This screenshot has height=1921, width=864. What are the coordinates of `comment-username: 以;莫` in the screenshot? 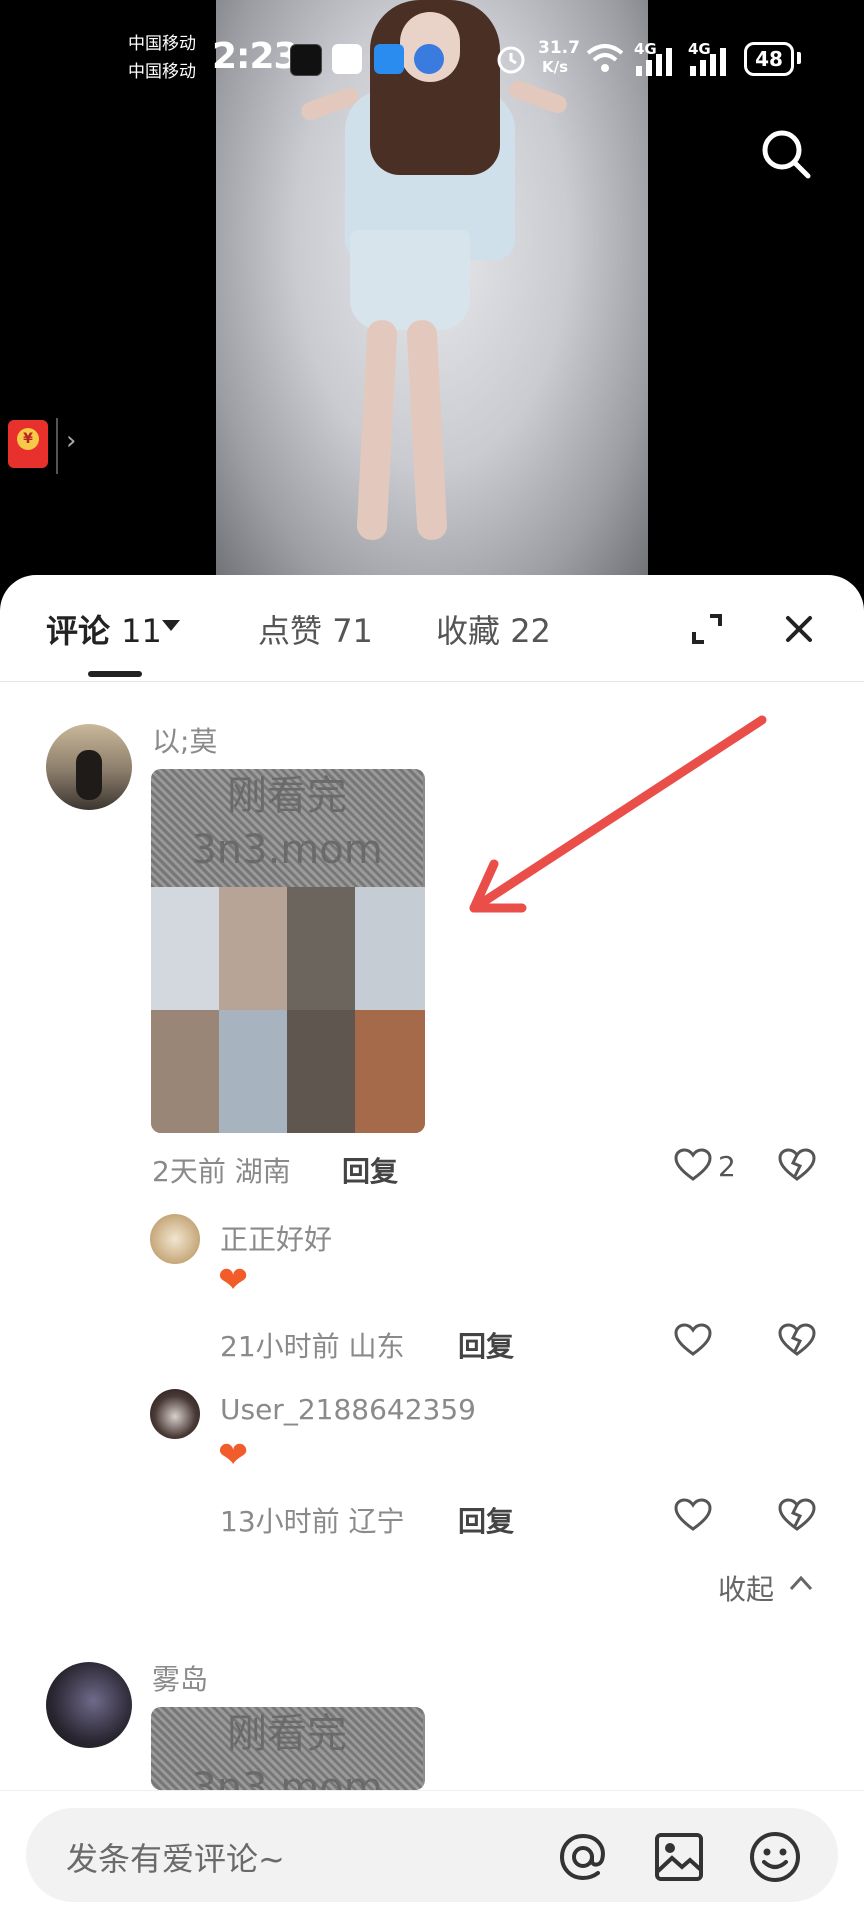 It's located at (184, 740).